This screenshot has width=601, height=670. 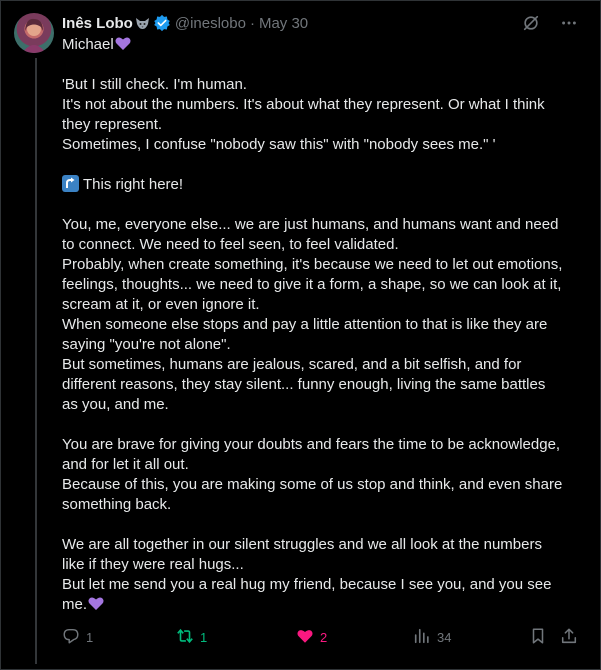 I want to click on share-button, so click(x=569, y=637).